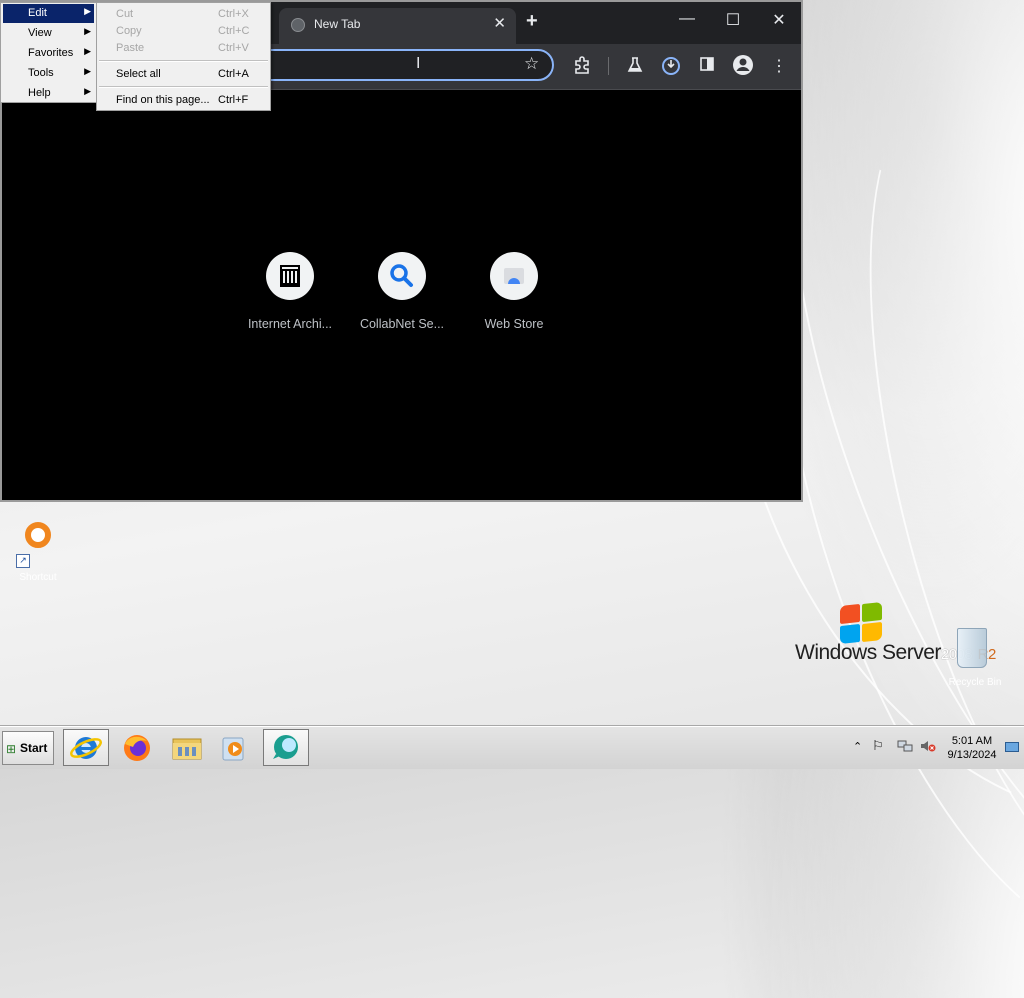  I want to click on shortcut-arrow-icon: ↗, so click(23, 561).